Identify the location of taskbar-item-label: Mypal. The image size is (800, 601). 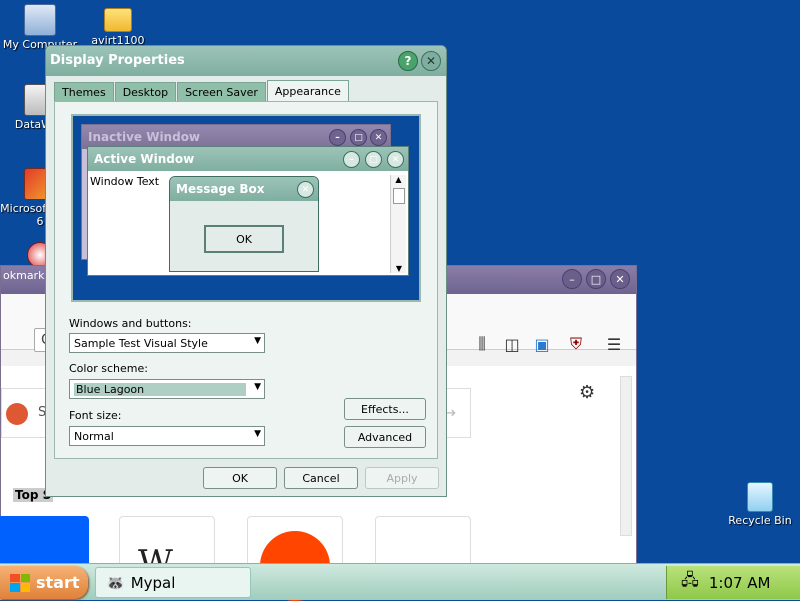
(153, 582).